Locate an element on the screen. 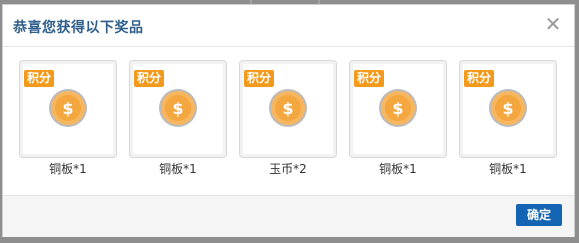 The image size is (579, 243). prize-item: 积分 $ 玉币*2 is located at coordinates (288, 120).